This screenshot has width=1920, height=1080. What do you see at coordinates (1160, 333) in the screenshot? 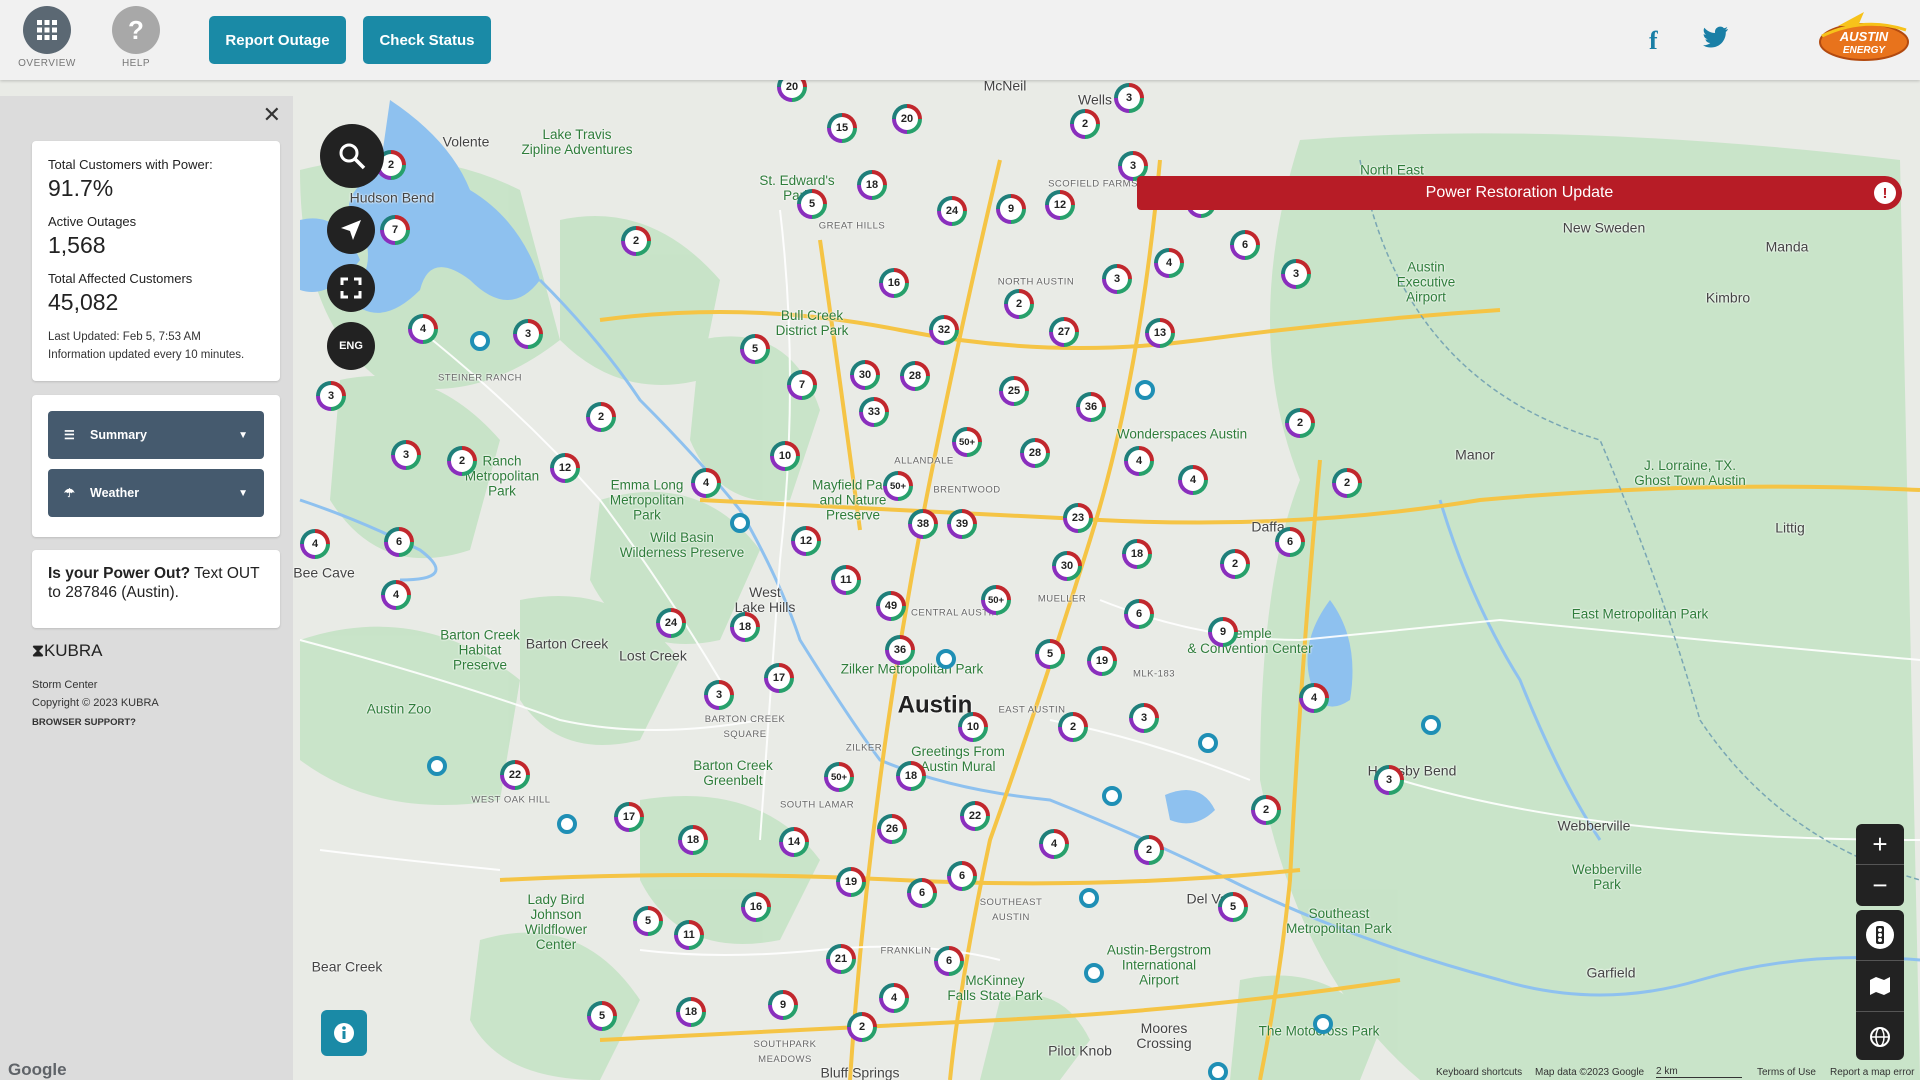
I see `outage-cluster-marker: 13` at bounding box center [1160, 333].